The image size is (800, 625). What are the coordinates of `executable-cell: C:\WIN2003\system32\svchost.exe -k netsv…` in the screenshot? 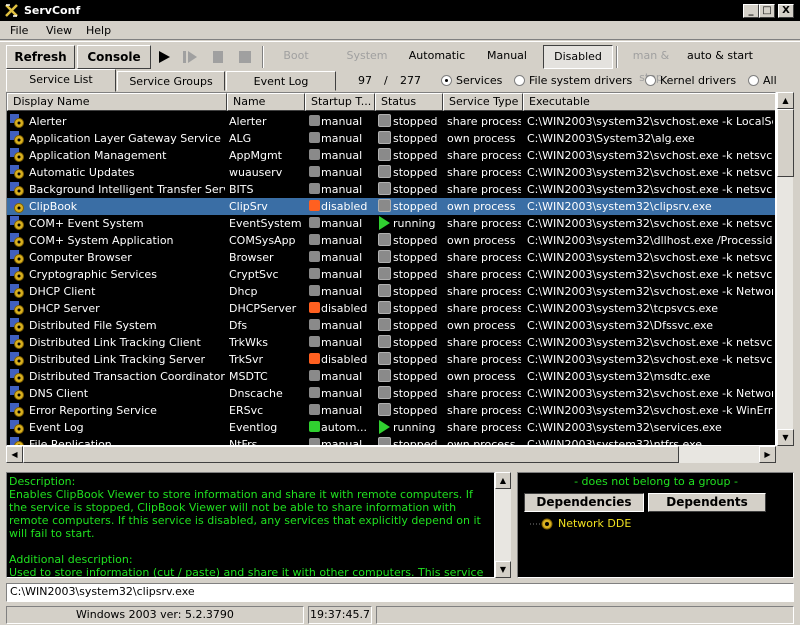 It's located at (650, 274).